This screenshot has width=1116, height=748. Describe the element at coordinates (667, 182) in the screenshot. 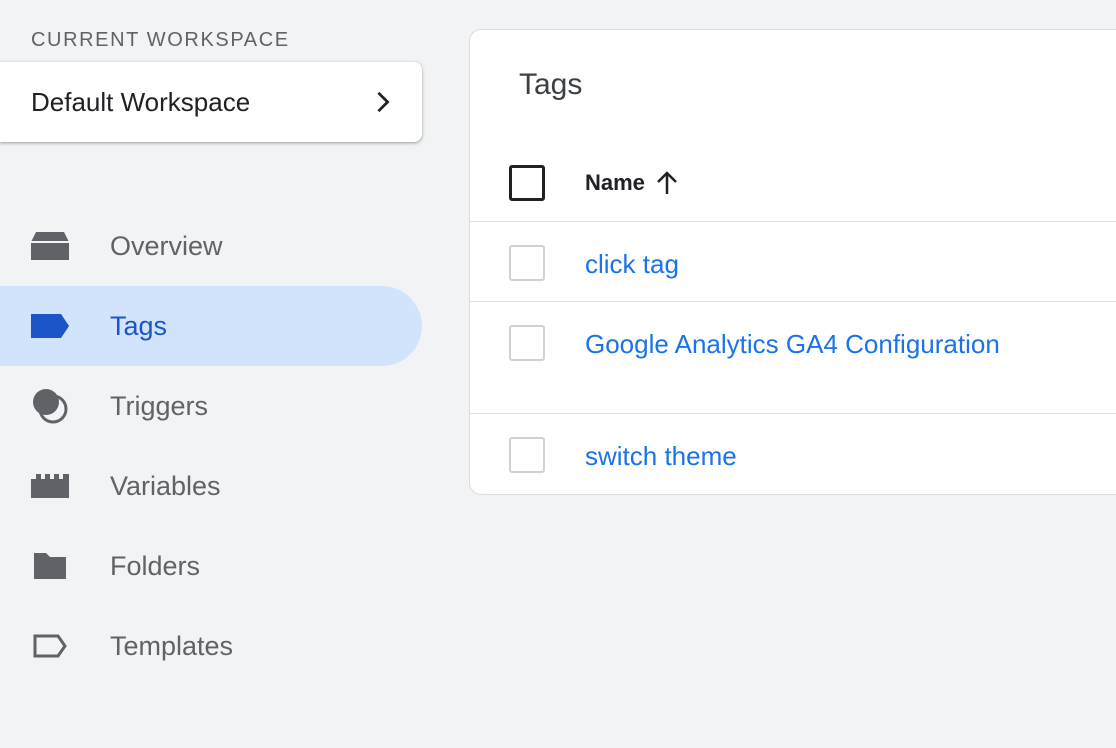

I see `sort-ascending-icon` at that location.